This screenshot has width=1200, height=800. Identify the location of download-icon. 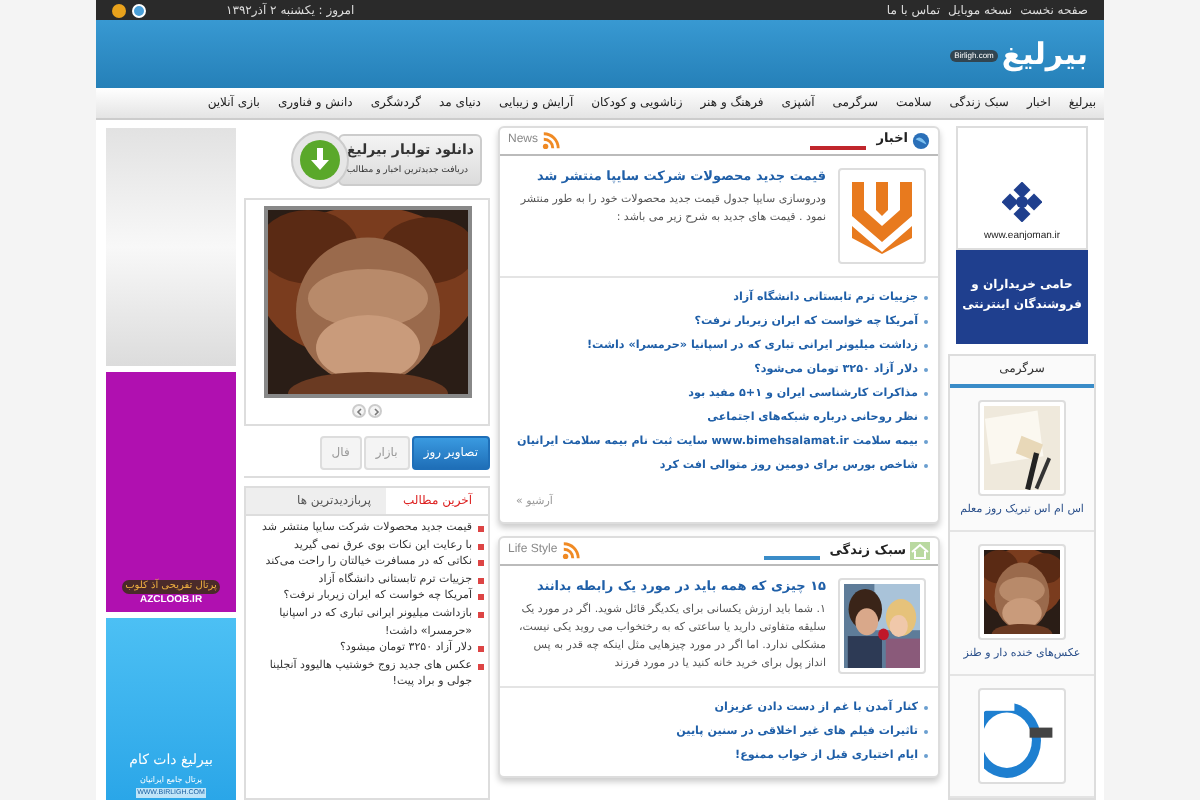
(320, 160).